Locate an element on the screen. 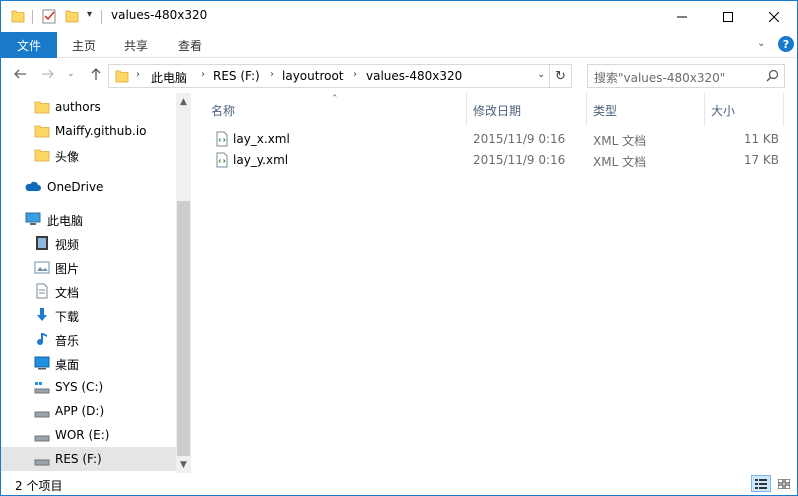 This screenshot has height=496, width=798. new-folder-icon is located at coordinates (72, 17).